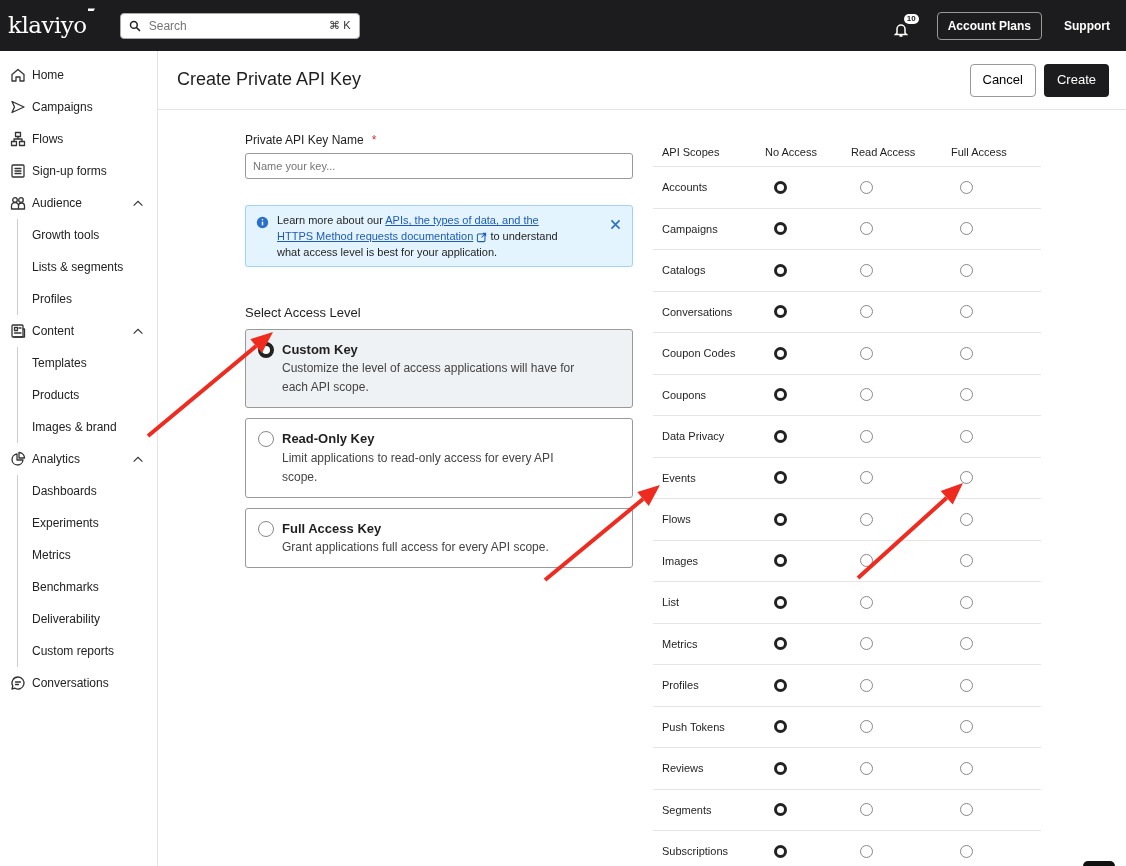 This screenshot has width=1126, height=866. I want to click on create-button: Create, so click(1076, 80).